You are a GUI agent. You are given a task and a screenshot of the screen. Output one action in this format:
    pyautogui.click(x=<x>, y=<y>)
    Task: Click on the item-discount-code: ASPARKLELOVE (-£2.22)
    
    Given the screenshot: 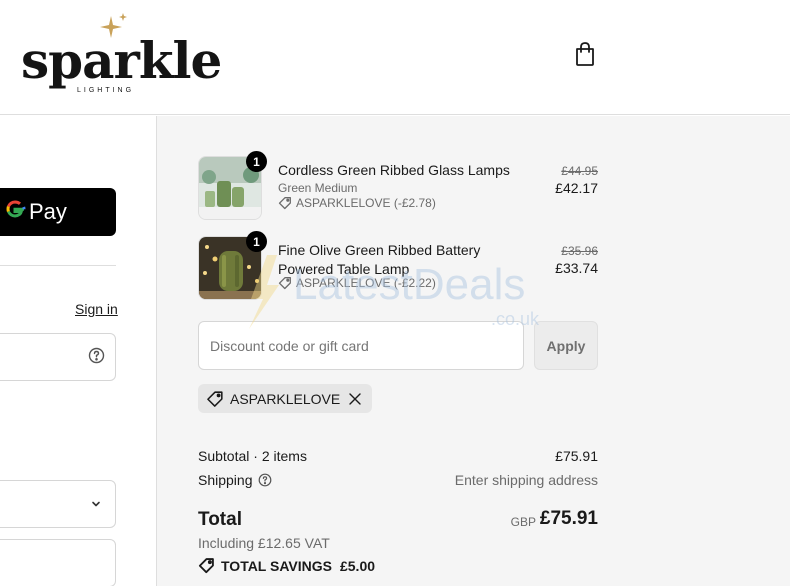 What is the action you would take?
    pyautogui.click(x=366, y=283)
    